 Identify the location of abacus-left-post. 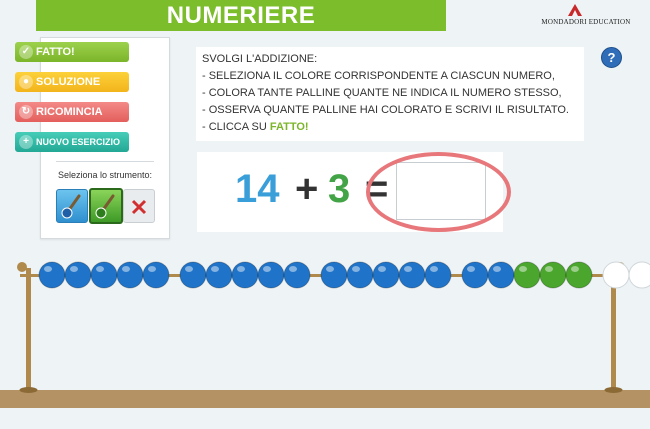
(28, 330).